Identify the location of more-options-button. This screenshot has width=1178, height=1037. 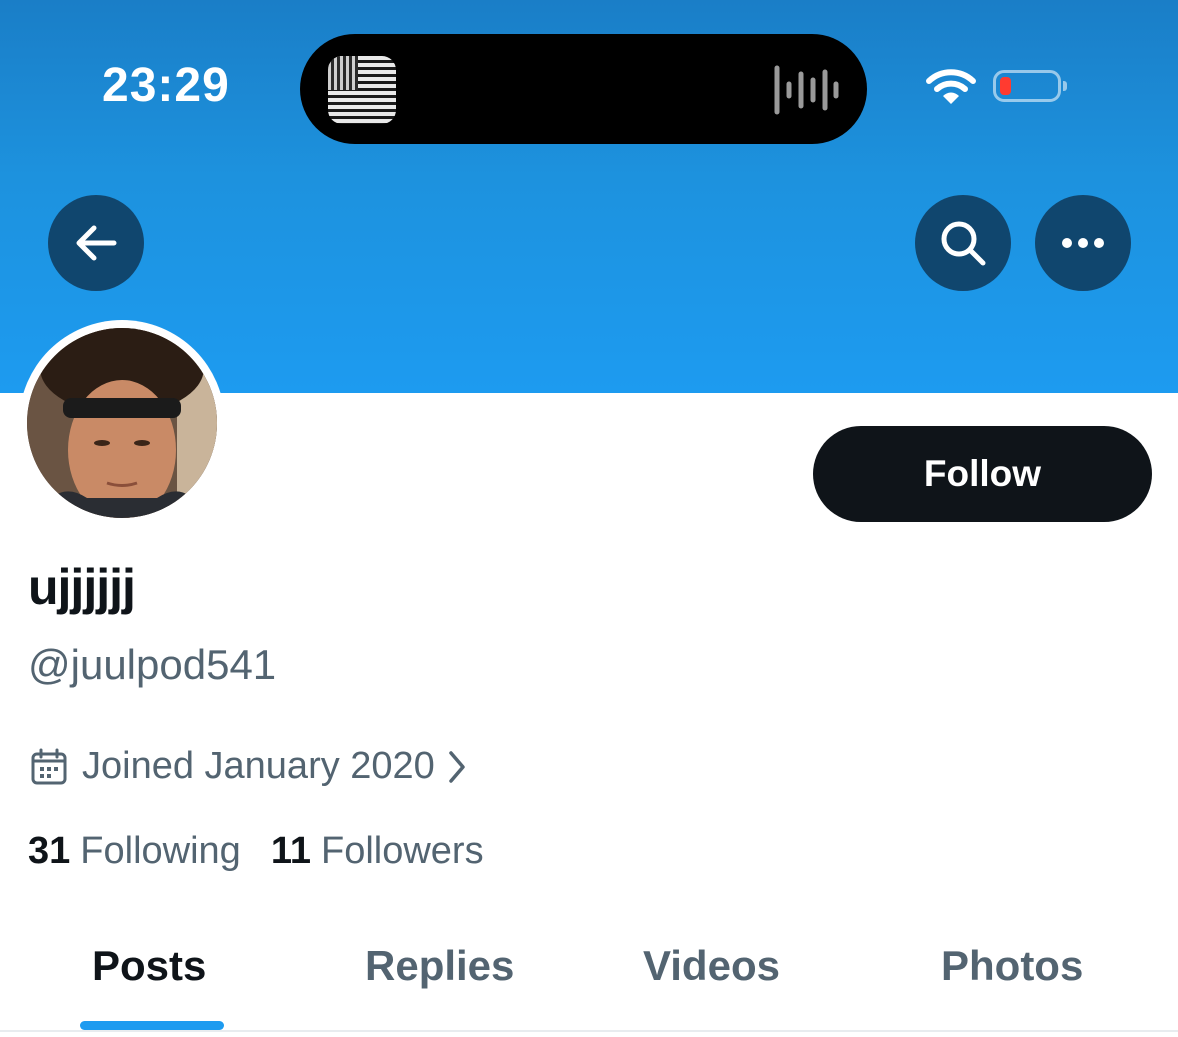
(1083, 243).